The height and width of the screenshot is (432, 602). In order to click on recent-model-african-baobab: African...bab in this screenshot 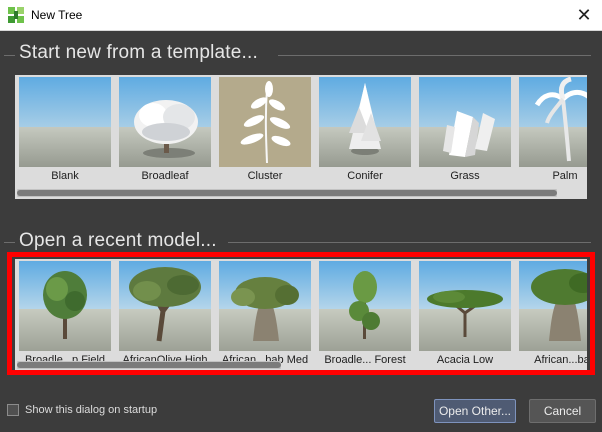, I will do `click(553, 314)`.